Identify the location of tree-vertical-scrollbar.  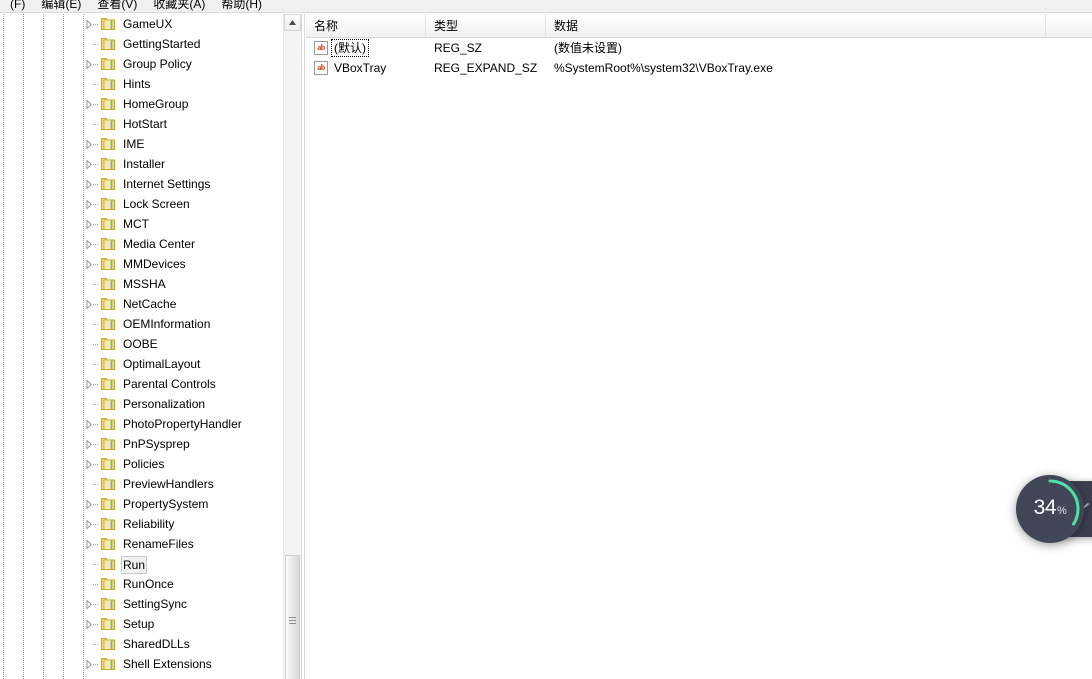
(292, 346).